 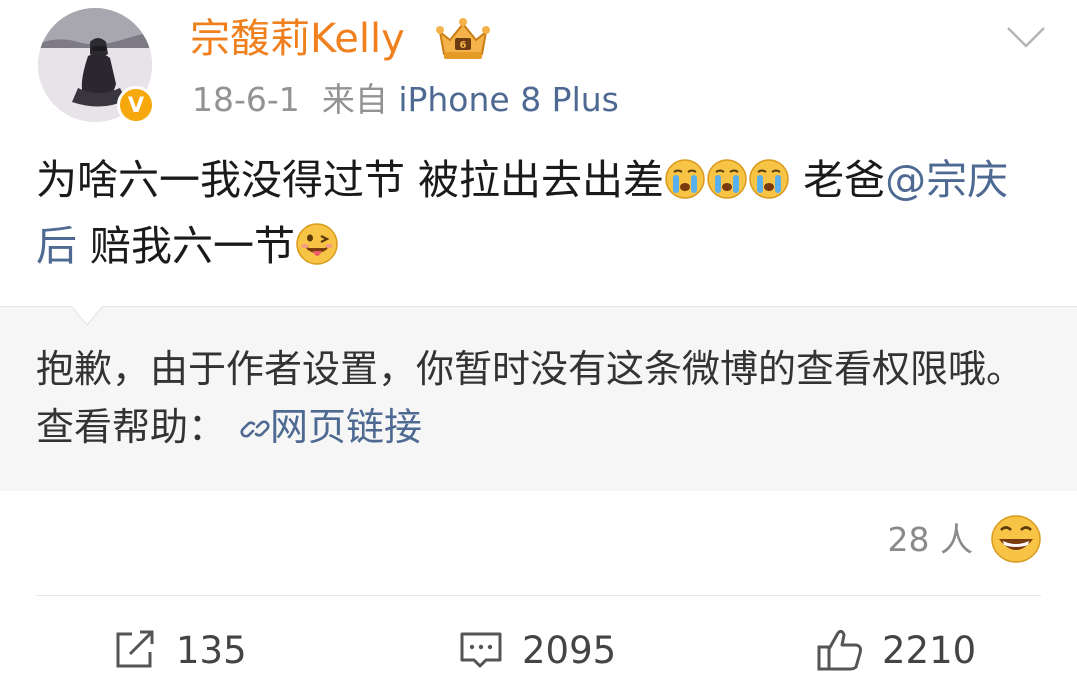 What do you see at coordinates (463, 39) in the screenshot?
I see `crown-icon: 6` at bounding box center [463, 39].